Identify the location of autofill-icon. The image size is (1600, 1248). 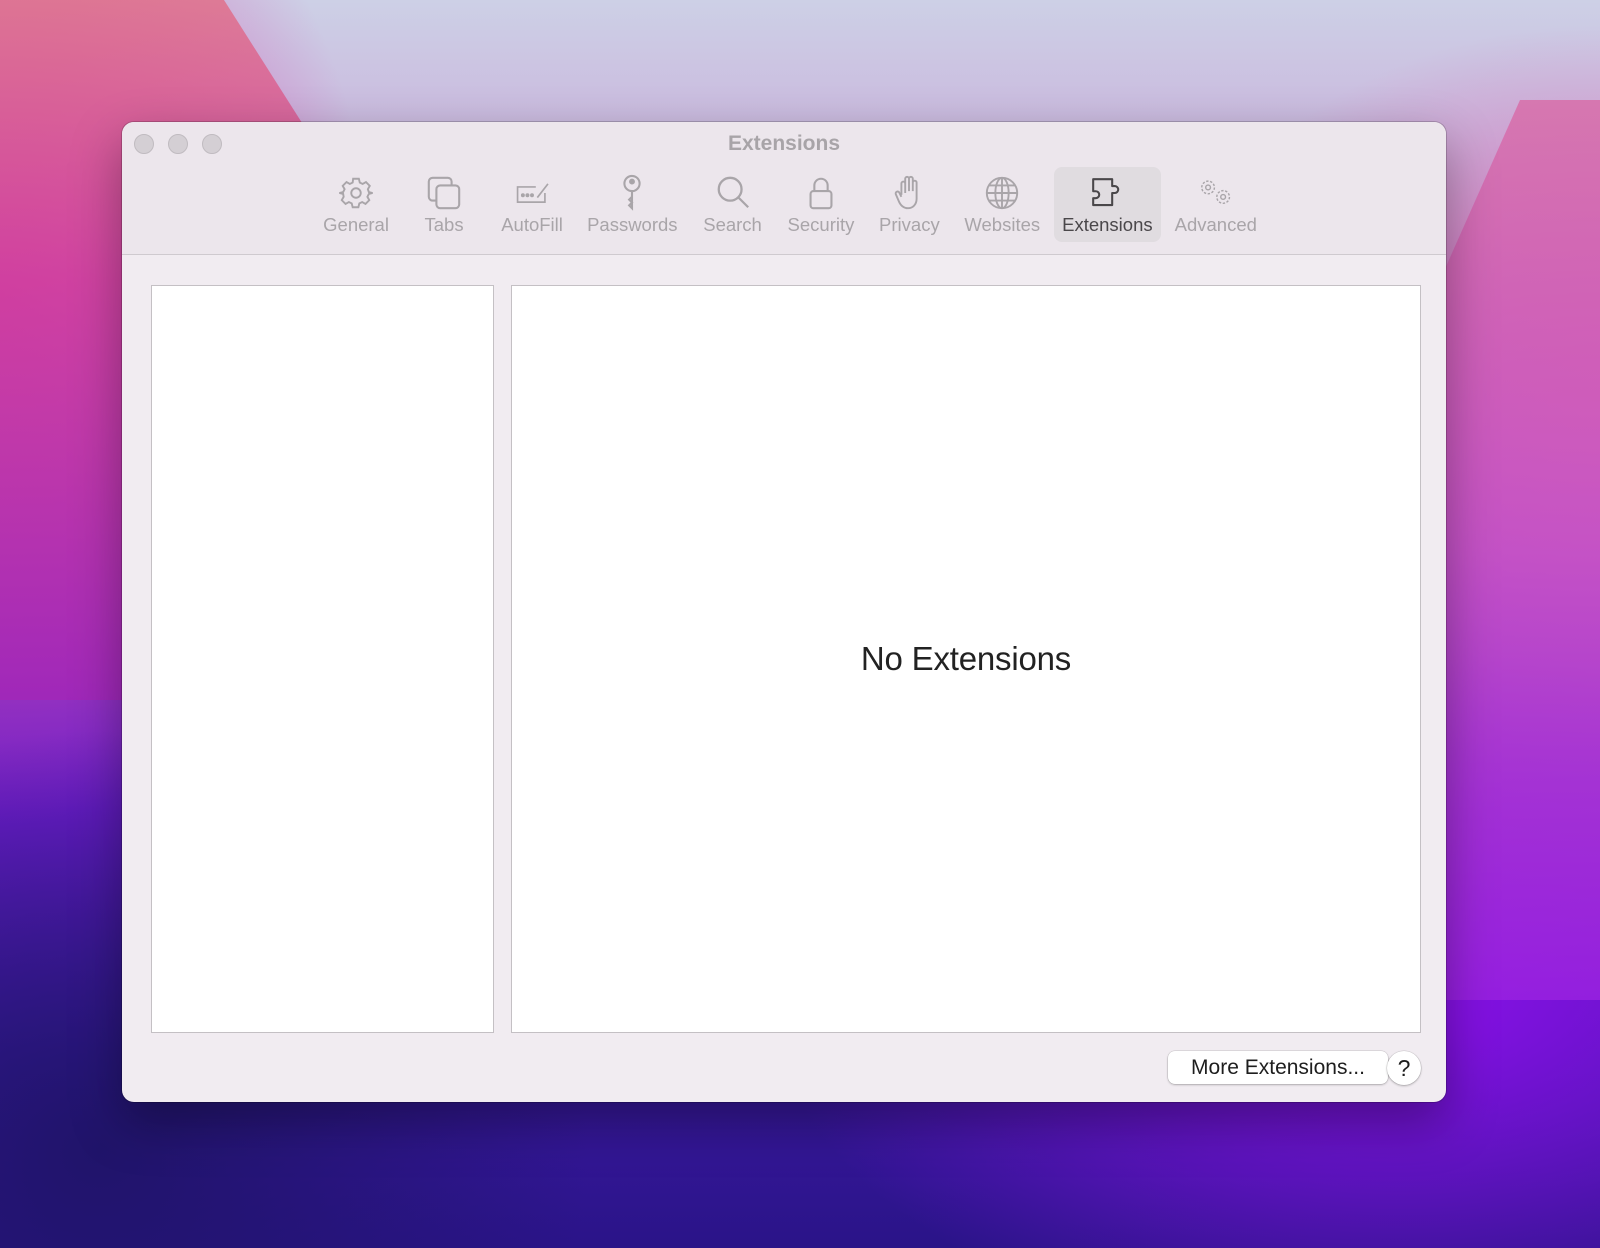
(532, 193).